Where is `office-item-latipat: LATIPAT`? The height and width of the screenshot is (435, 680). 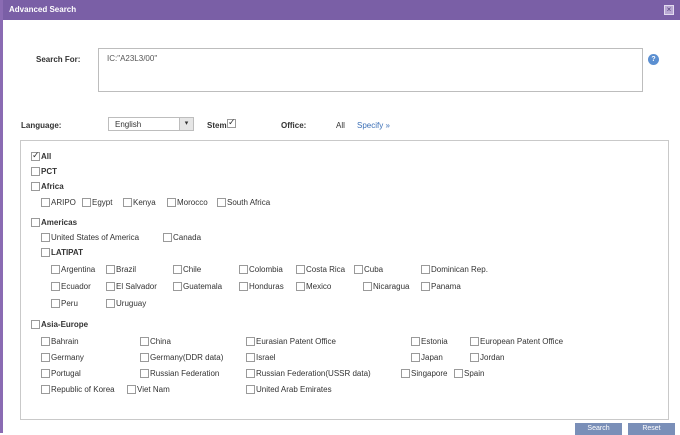 office-item-latipat: LATIPAT is located at coordinates (62, 253).